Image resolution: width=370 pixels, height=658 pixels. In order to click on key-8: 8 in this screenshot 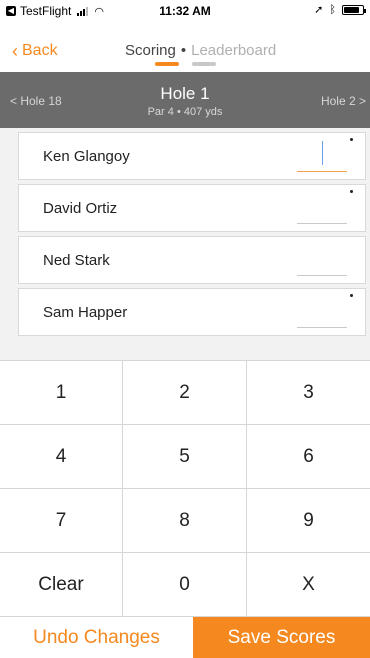, I will do `click(185, 521)`.